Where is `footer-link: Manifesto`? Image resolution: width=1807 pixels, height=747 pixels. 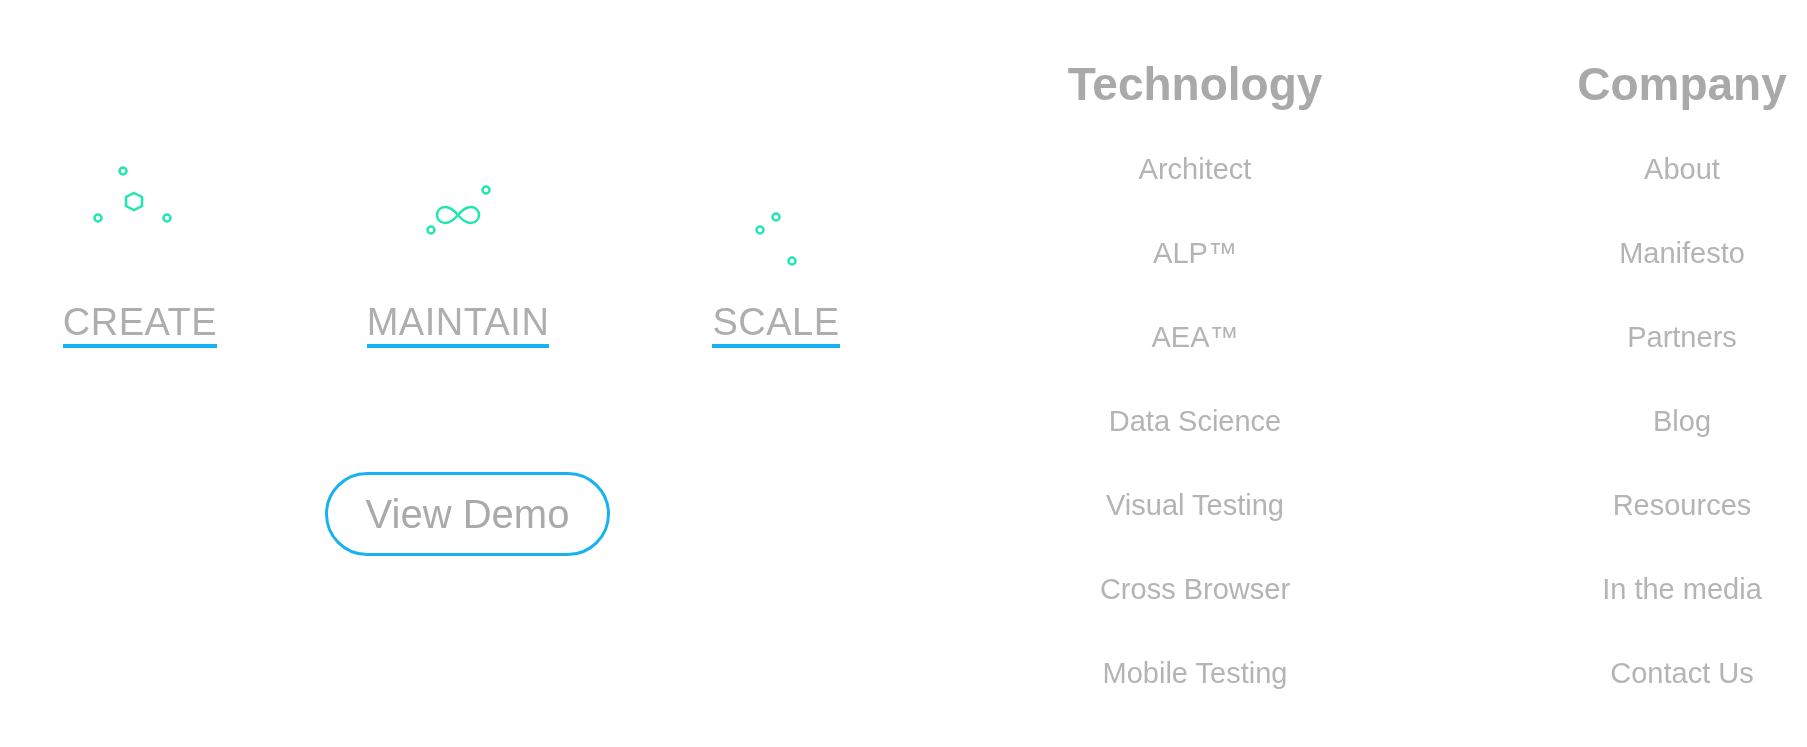
footer-link: Manifesto is located at coordinates (1682, 253).